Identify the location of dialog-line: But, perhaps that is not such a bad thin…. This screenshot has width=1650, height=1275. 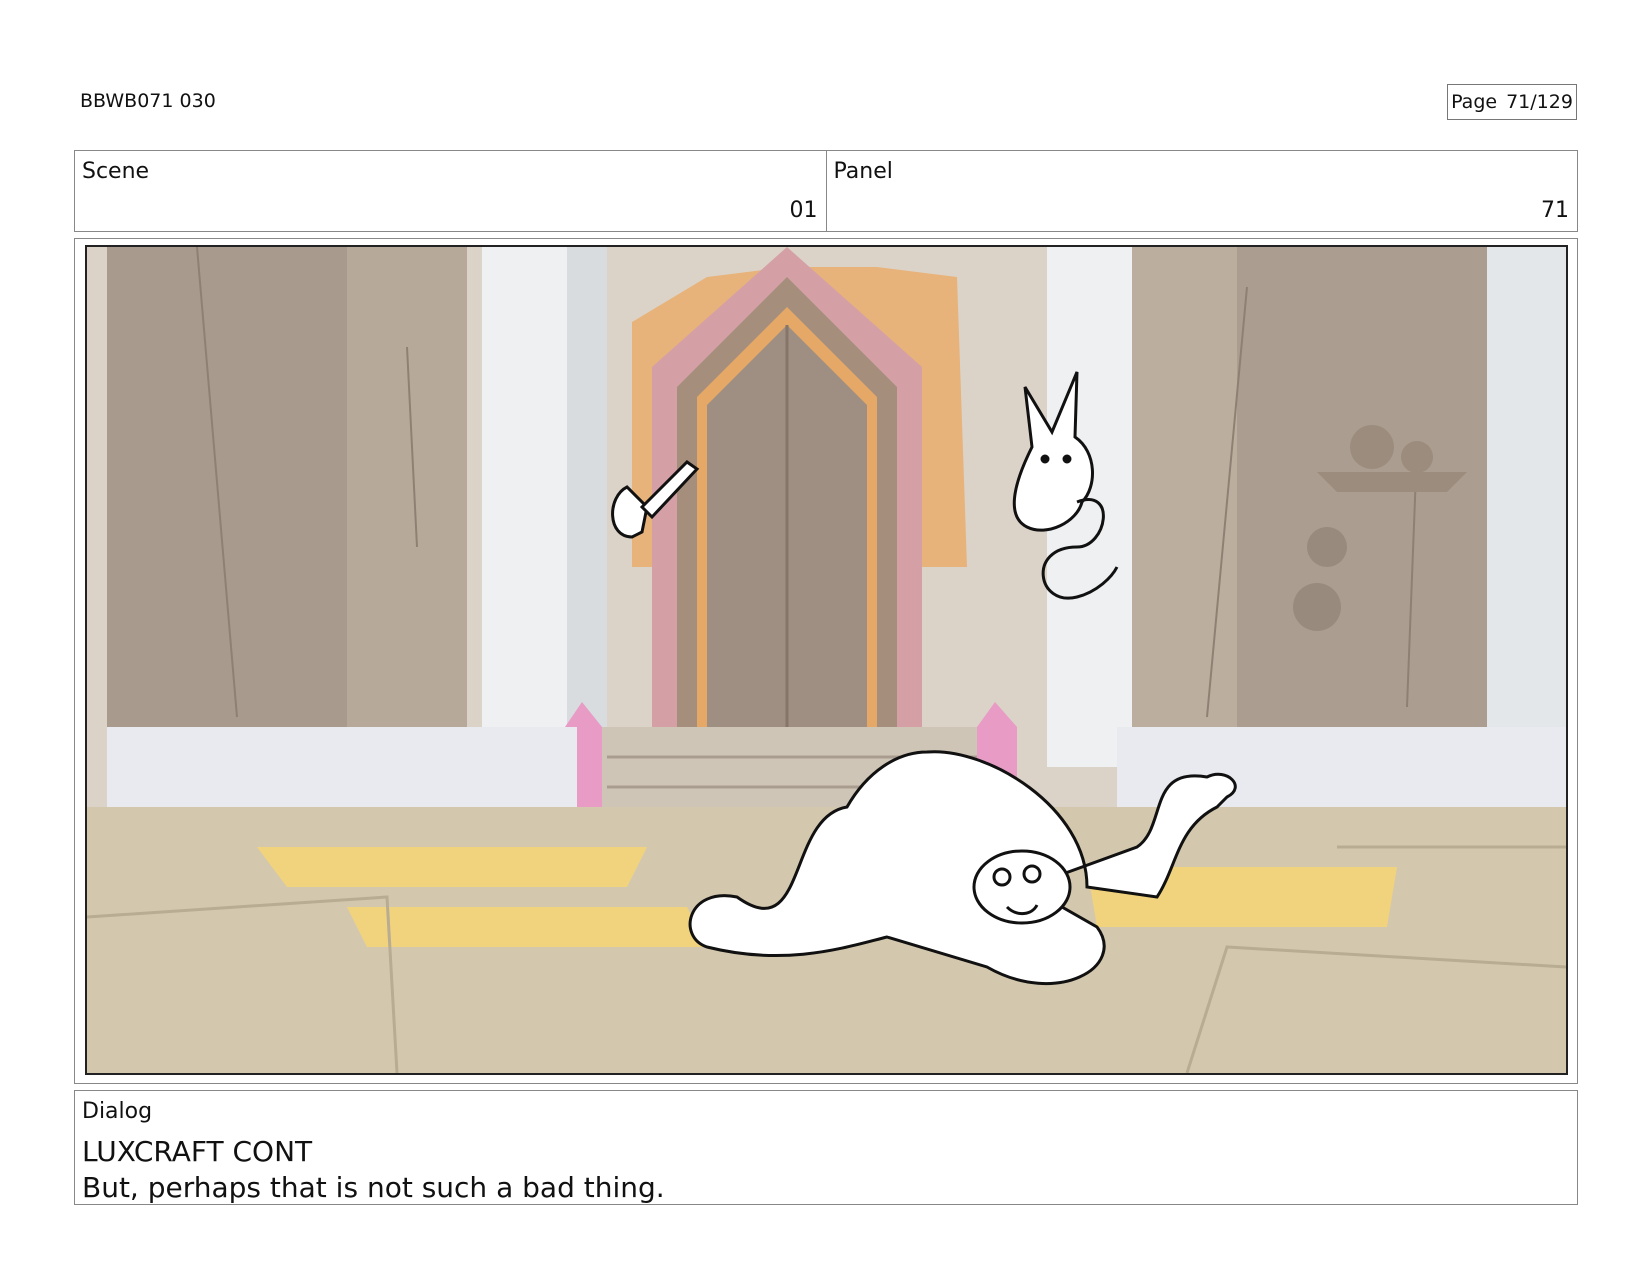
(373, 1187).